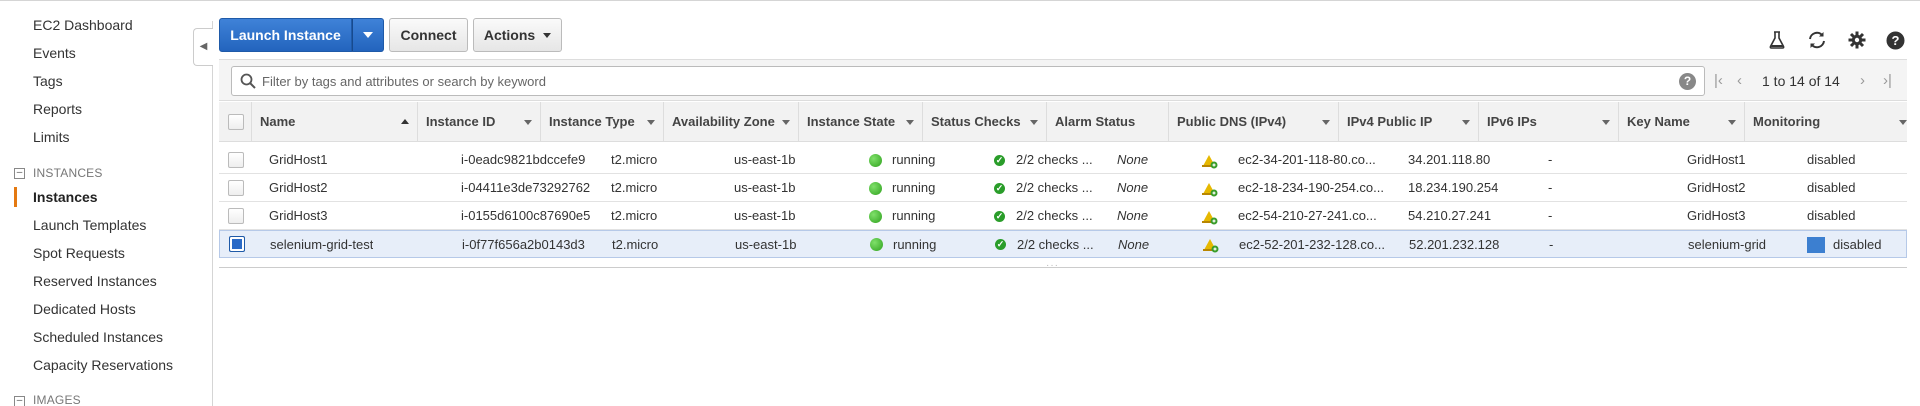  What do you see at coordinates (248, 81) in the screenshot?
I see `search-icon` at bounding box center [248, 81].